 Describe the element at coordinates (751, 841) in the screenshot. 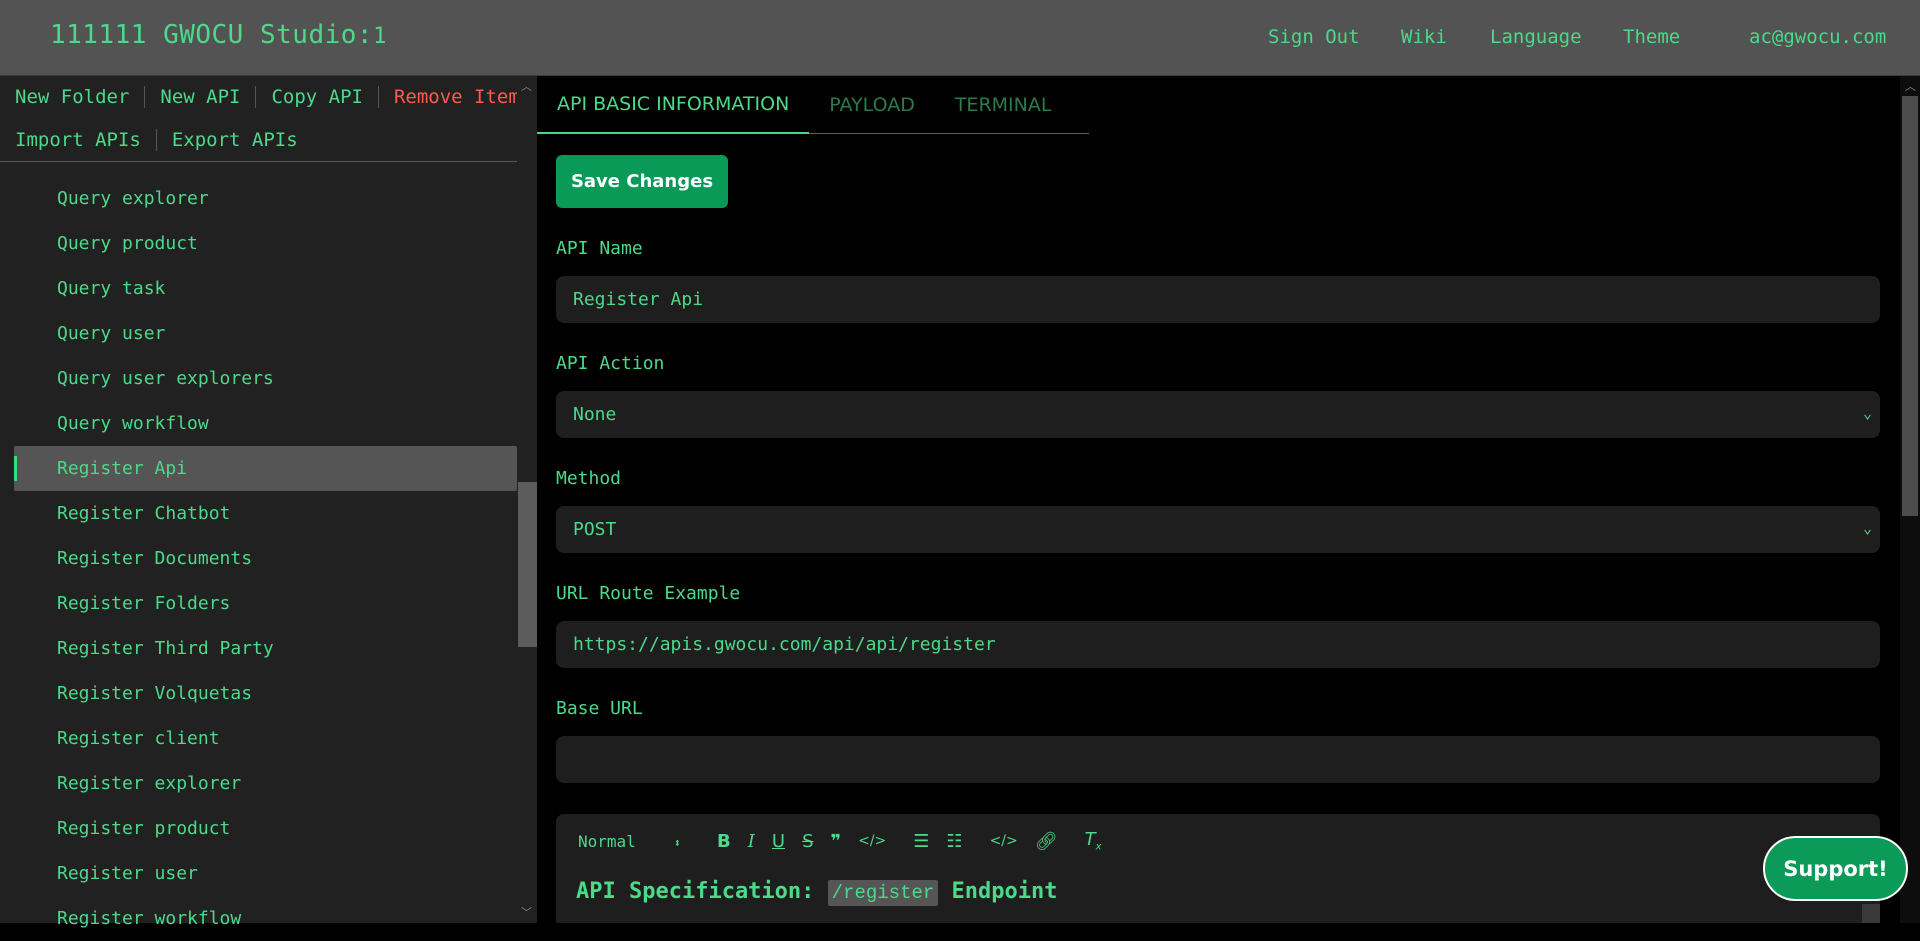

I see `italic-icon: I` at that location.